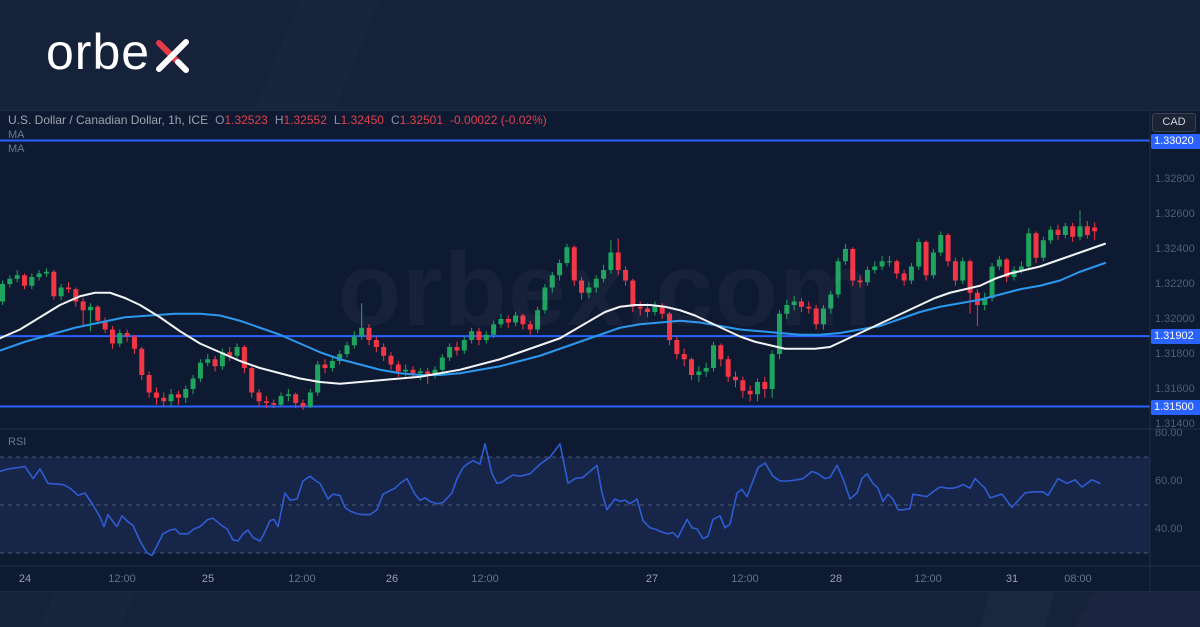 Image resolution: width=1200 pixels, height=627 pixels. Describe the element at coordinates (279, 120) in the screenshot. I see `ohlc-key: H` at that location.